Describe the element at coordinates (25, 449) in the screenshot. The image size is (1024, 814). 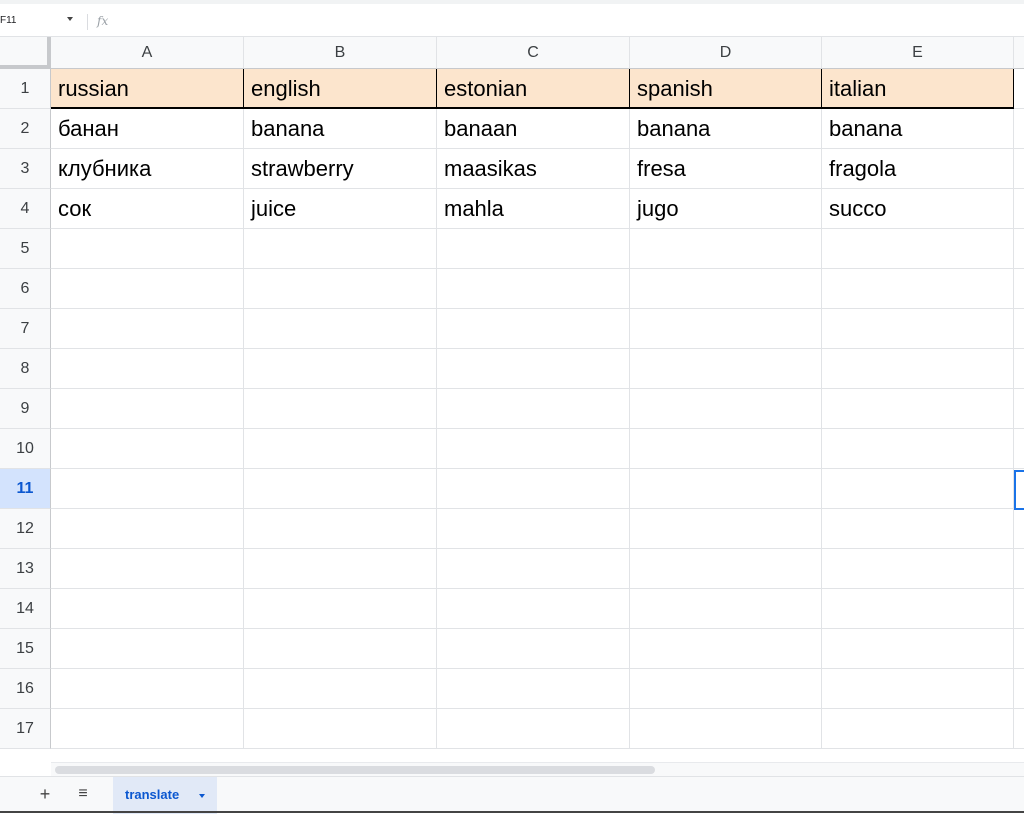
I see `row-header-10: 10` at that location.